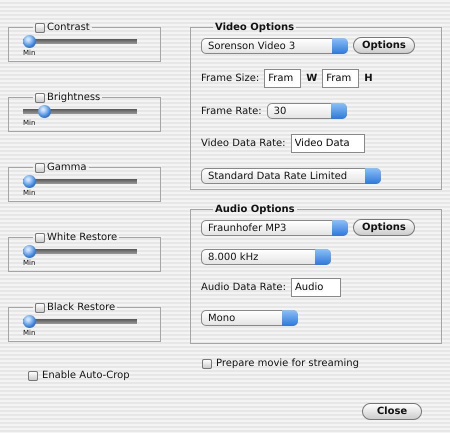 The width and height of the screenshot is (450, 433). Describe the element at coordinates (86, 375) in the screenshot. I see `checkbox-label: Enable Auto-Crop` at that location.